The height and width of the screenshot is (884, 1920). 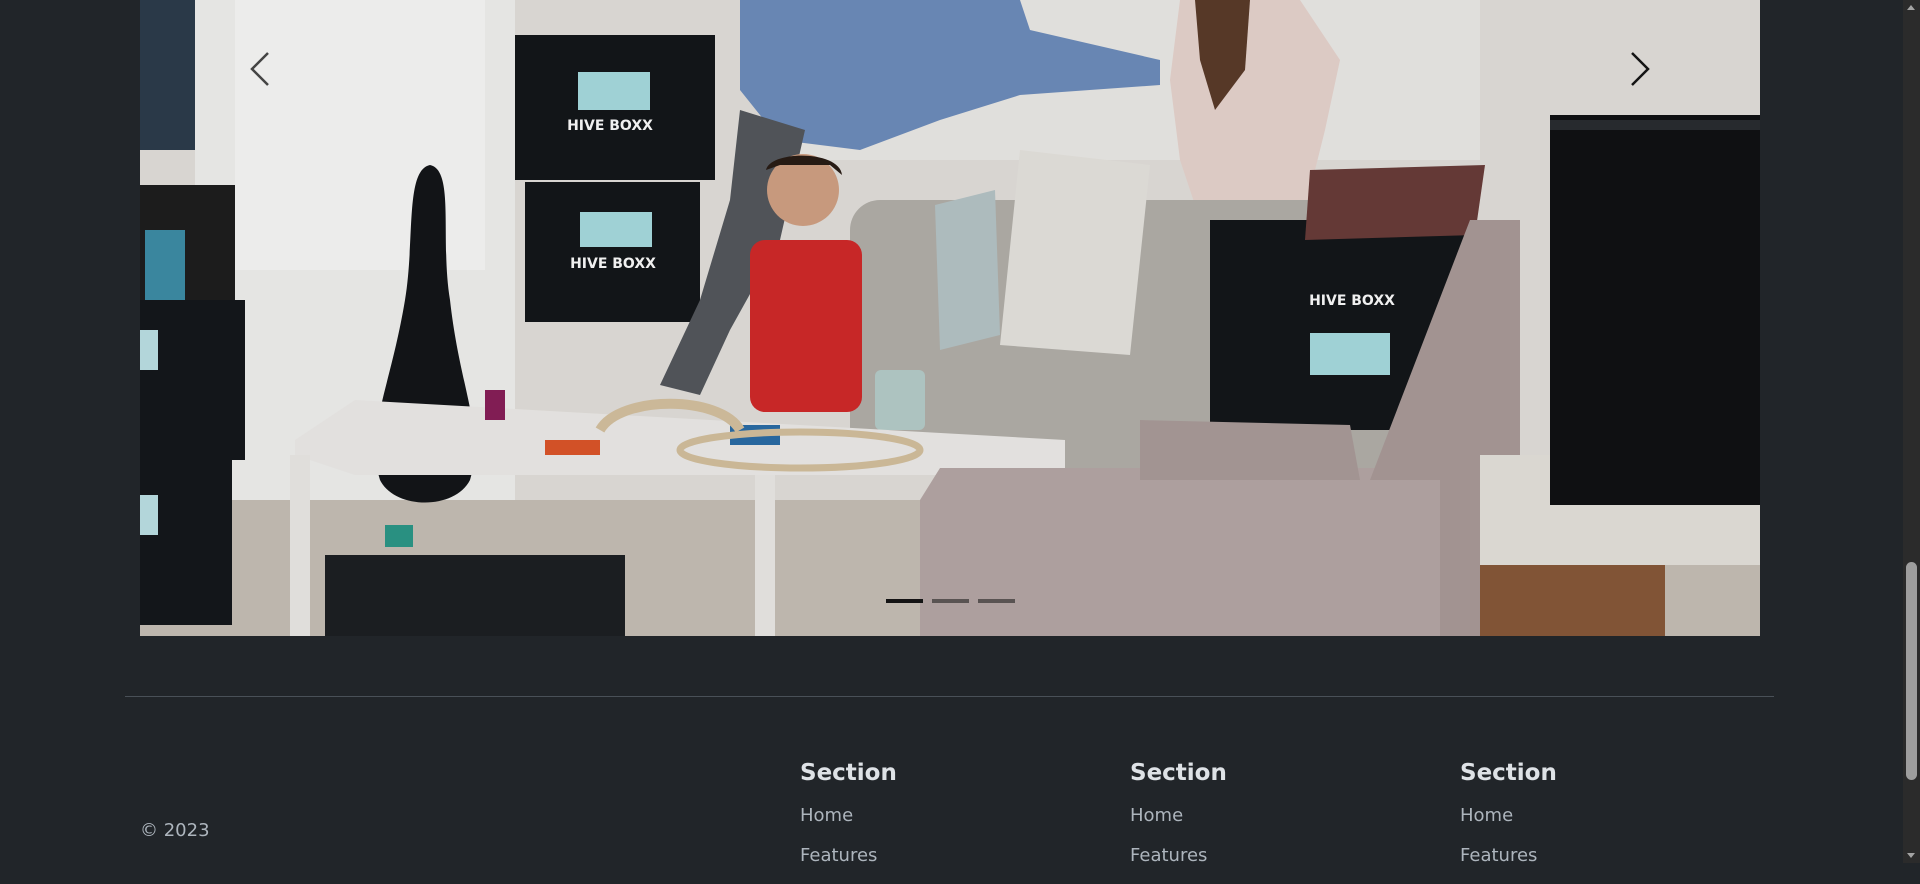 I want to click on footer-section-2: Section Home Features, so click(x=1280, y=820).